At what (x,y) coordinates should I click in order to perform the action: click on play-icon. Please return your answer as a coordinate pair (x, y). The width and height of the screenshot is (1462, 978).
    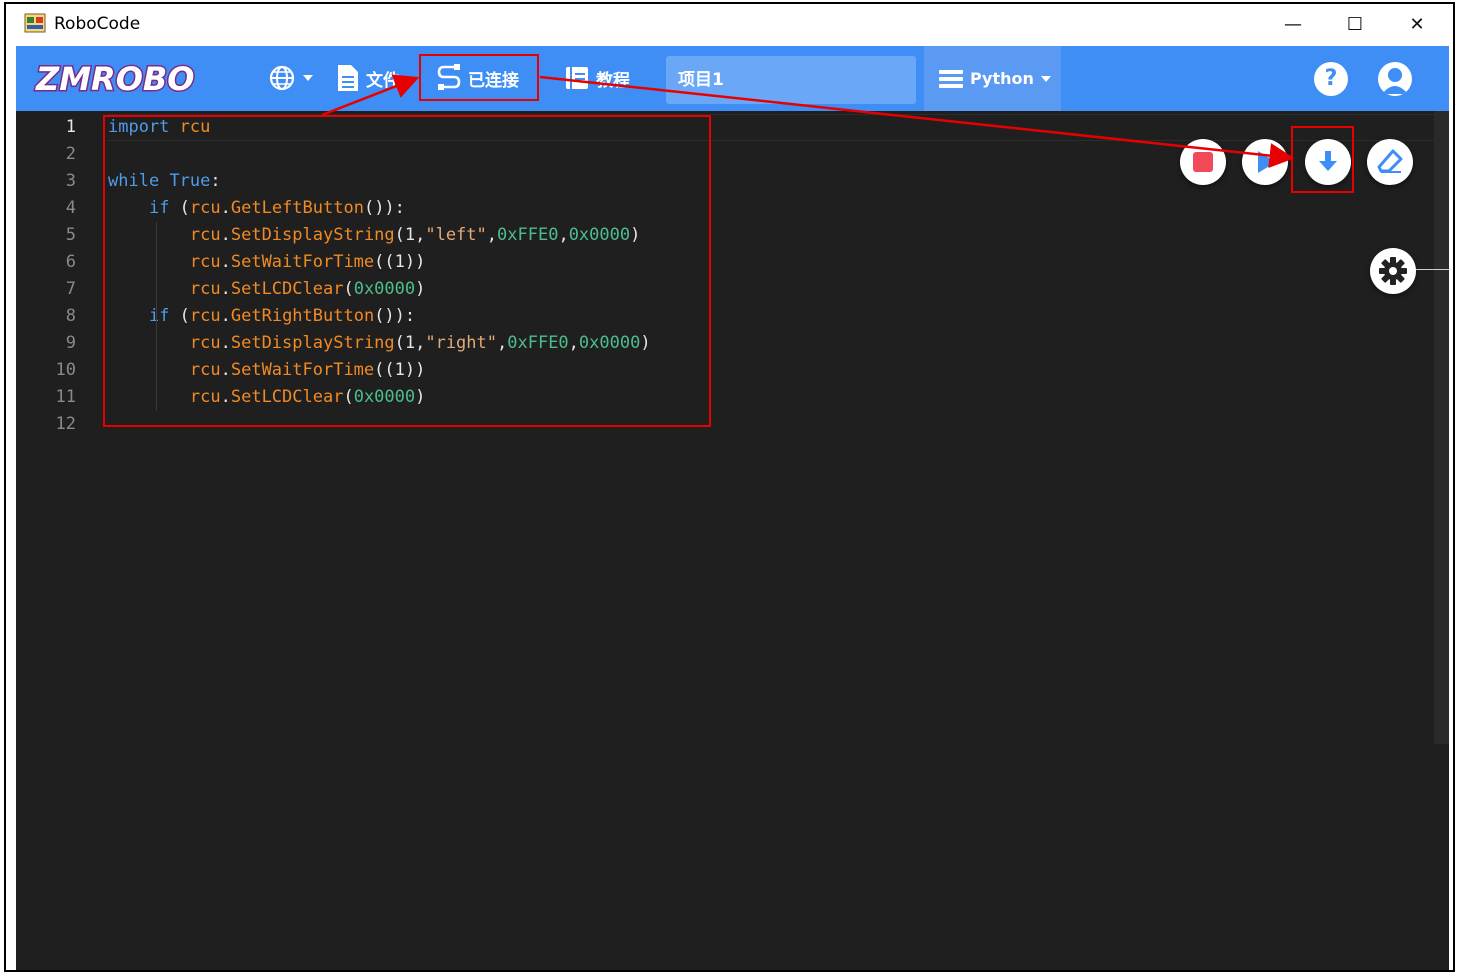
    Looking at the image, I should click on (1267, 162).